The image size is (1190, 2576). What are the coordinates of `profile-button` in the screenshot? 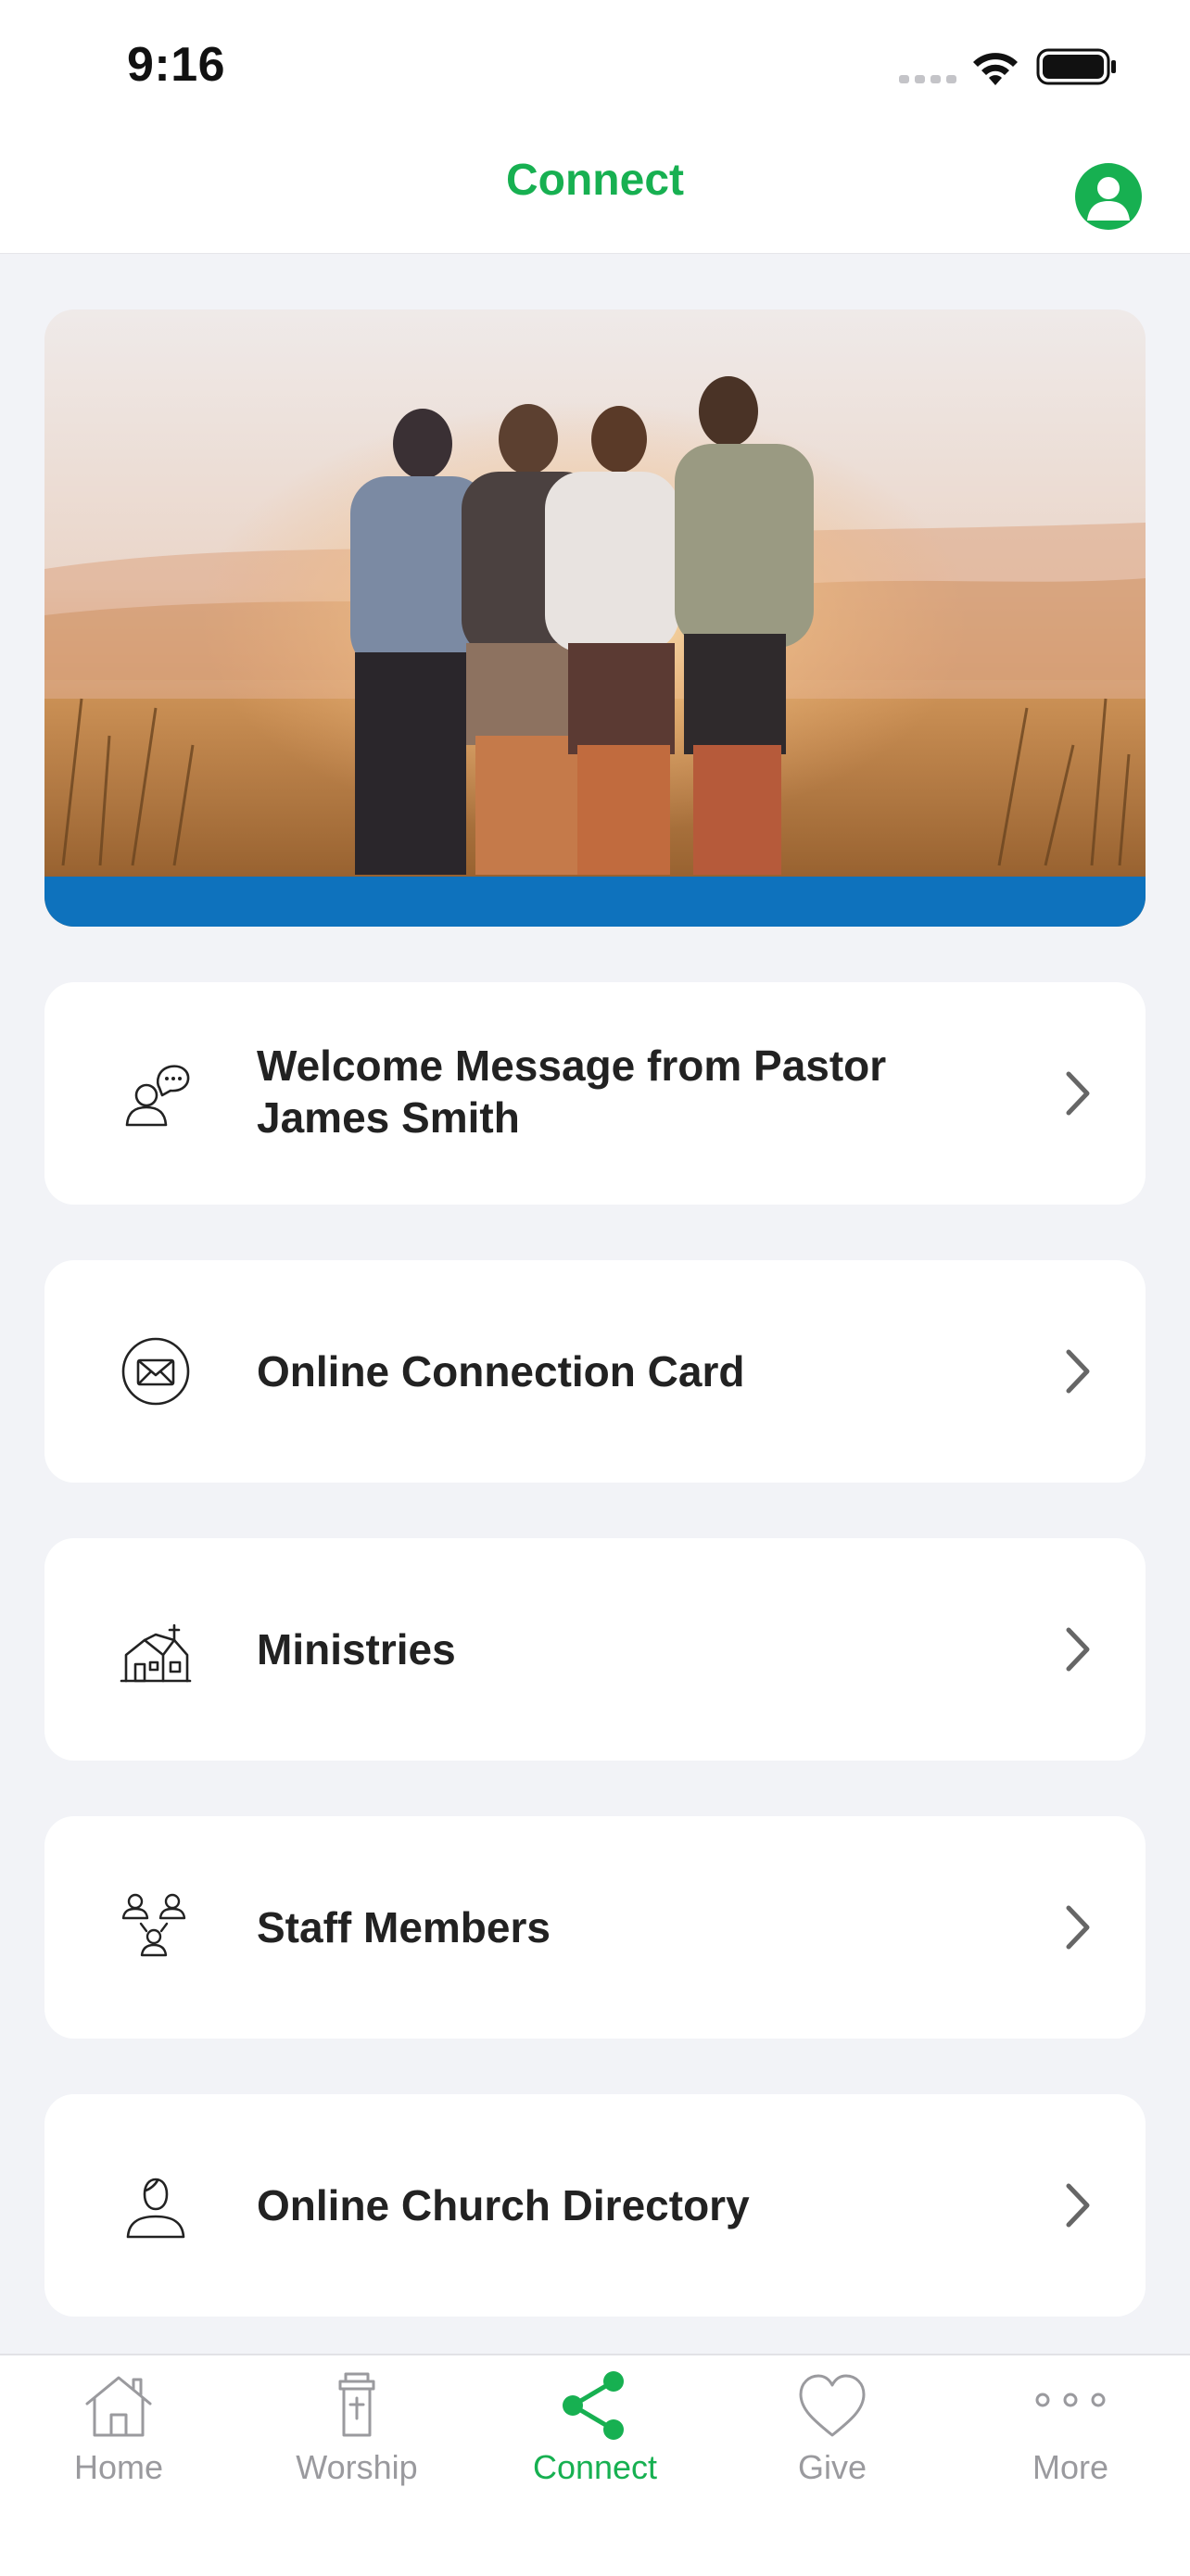 It's located at (1108, 197).